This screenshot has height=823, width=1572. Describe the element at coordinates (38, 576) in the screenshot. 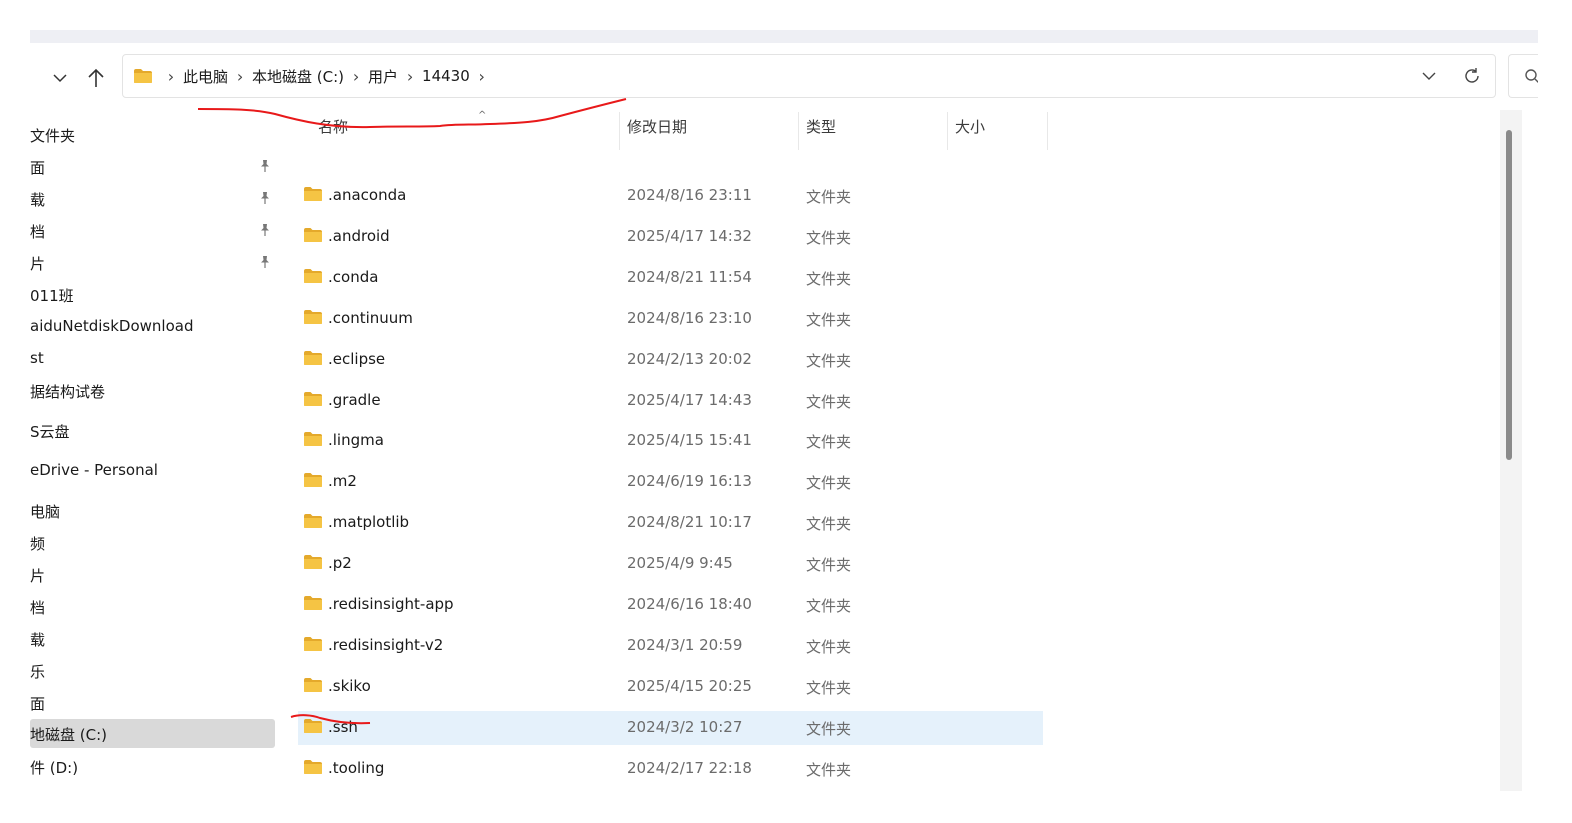

I see `sidebar-item-label: 片` at that location.